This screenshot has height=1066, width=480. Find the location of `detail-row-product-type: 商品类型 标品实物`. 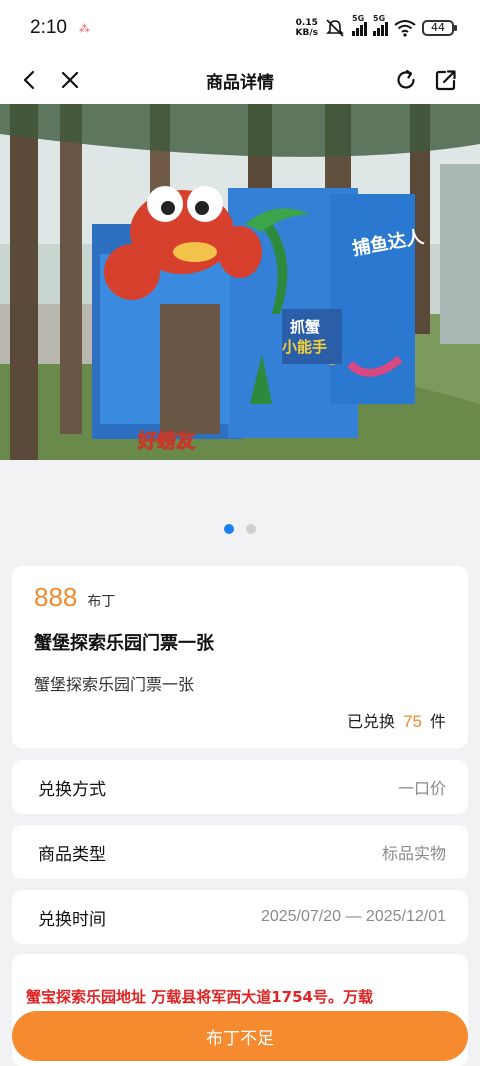

detail-row-product-type: 商品类型 标品实物 is located at coordinates (240, 852).